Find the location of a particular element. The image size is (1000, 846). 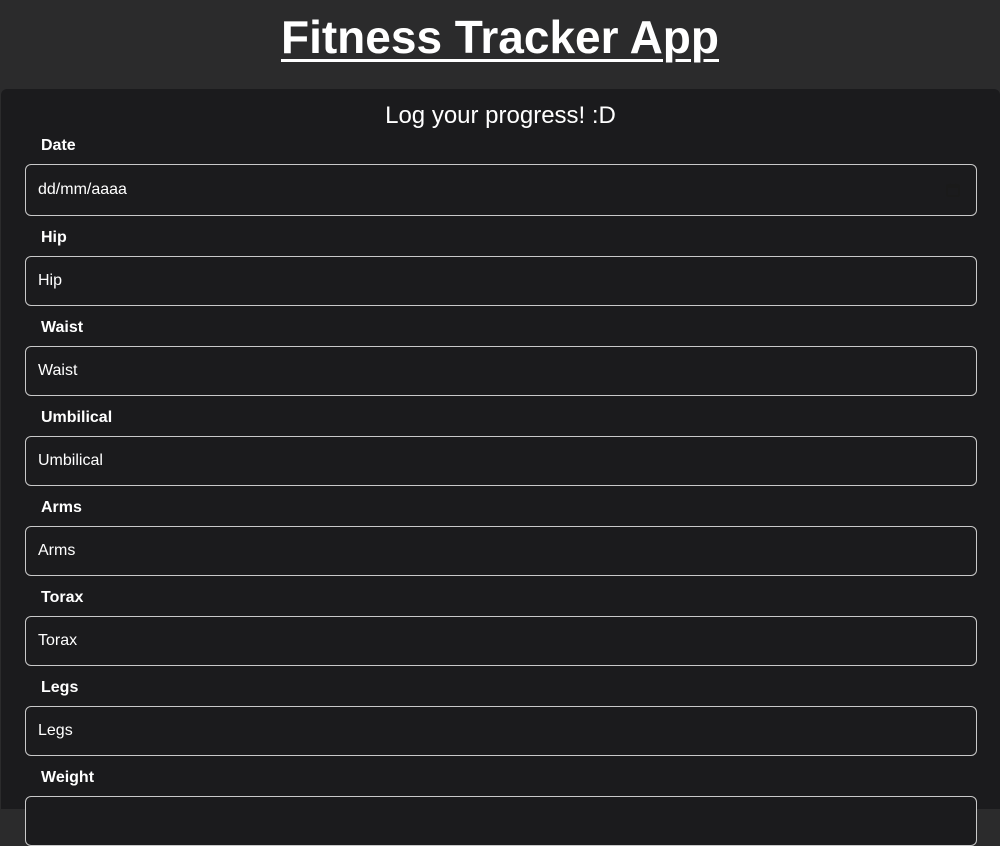

date-input is located at coordinates (501, 190).